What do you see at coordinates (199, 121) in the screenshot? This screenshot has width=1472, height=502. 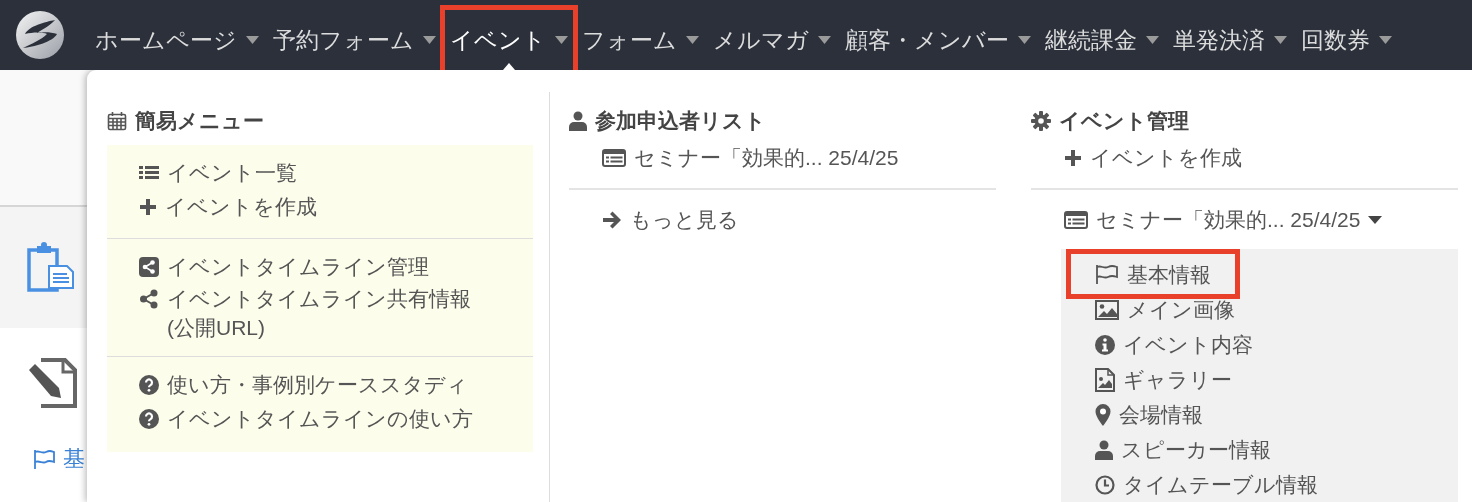 I see `menu-heading: 簡易メニュー` at bounding box center [199, 121].